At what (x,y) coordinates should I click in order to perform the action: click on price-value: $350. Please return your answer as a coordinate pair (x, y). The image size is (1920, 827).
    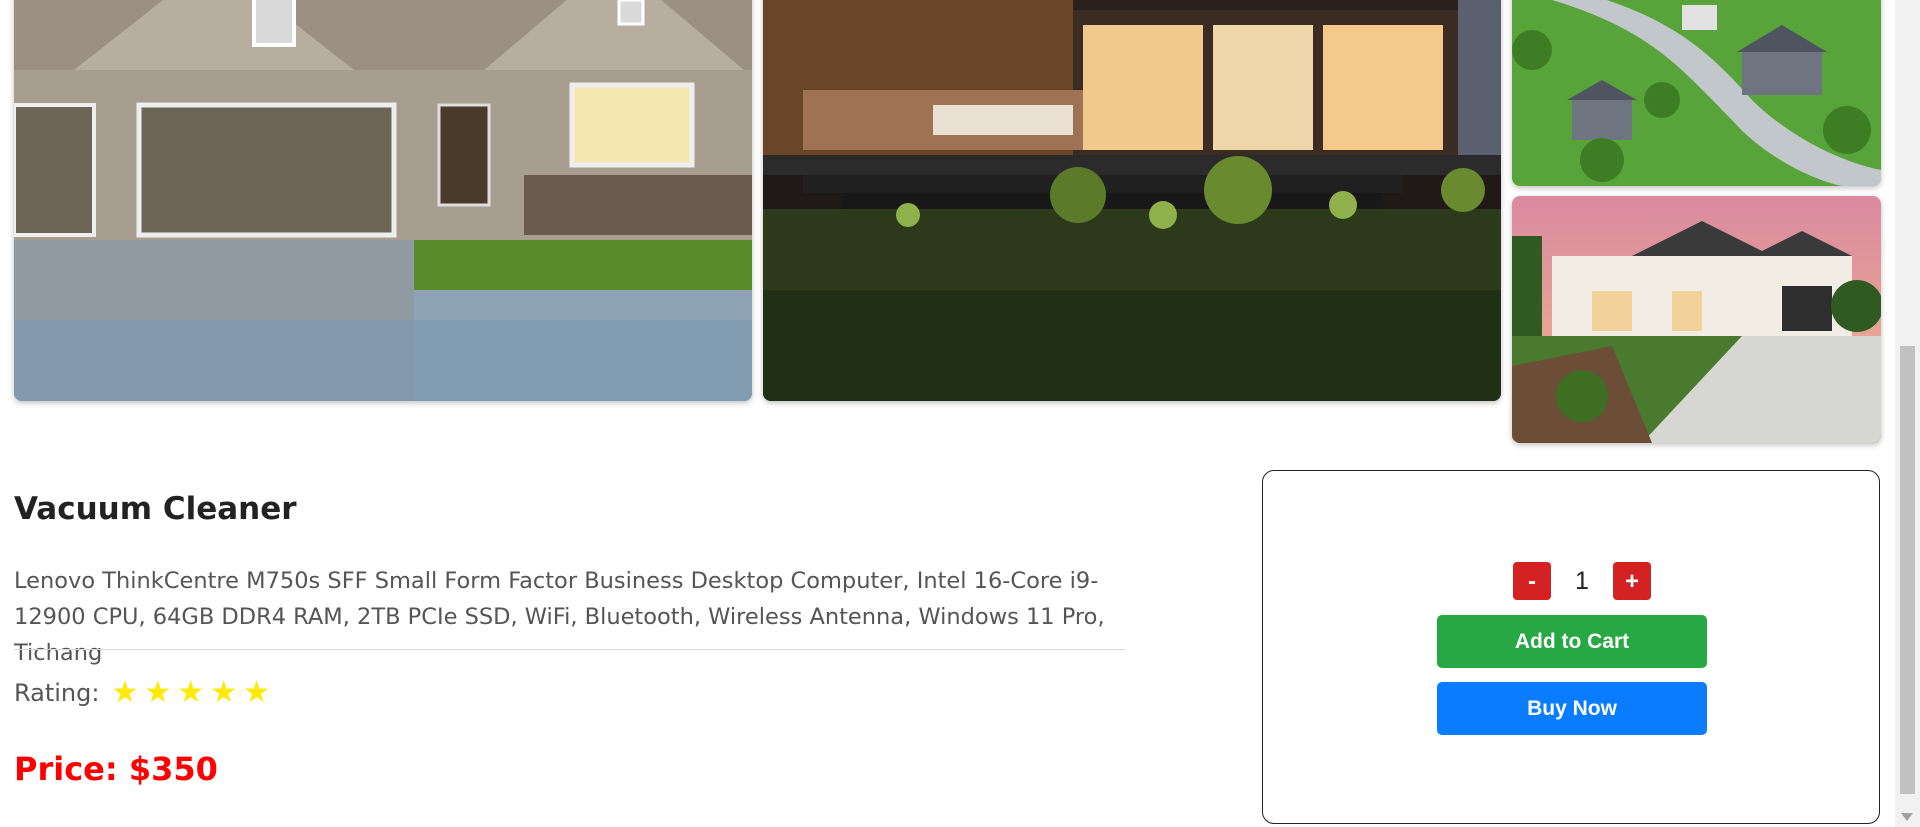
    Looking at the image, I should click on (173, 769).